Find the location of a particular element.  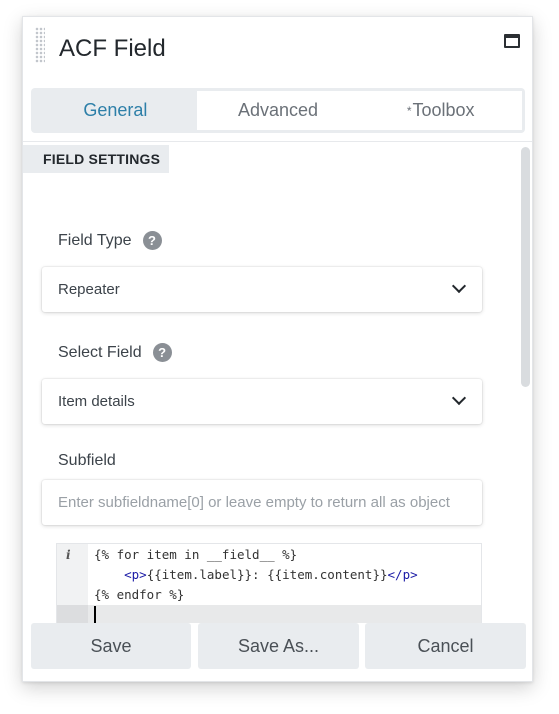

tab-bar: General Advanced * Toolbox is located at coordinates (278, 110).